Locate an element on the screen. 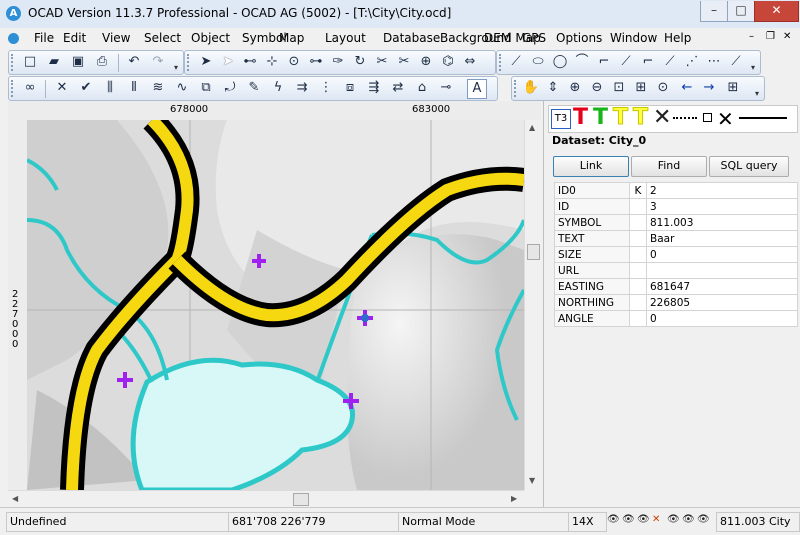 The image size is (800, 535). graphics-icon: ✎ is located at coordinates (254, 88).